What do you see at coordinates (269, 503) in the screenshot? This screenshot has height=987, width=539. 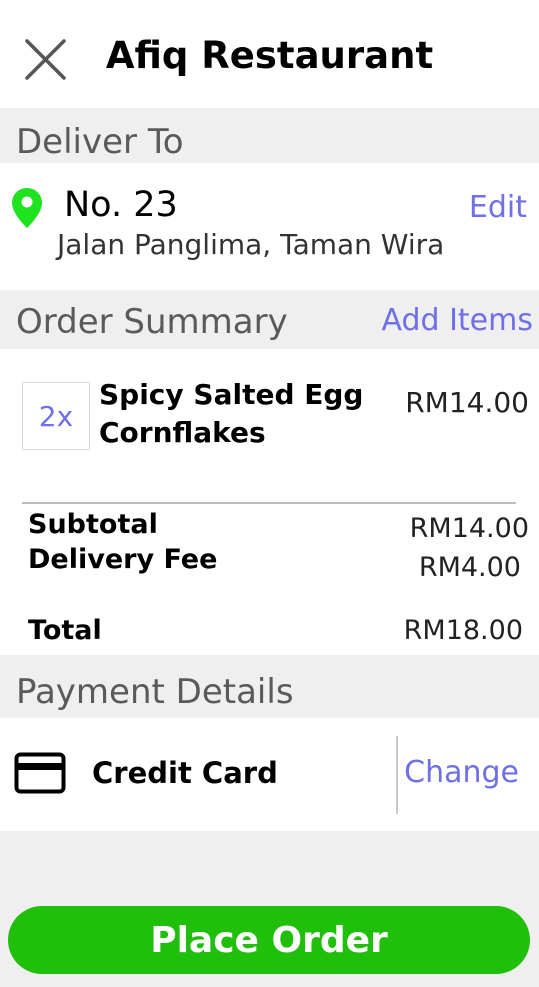 I see `summary-divider` at bounding box center [269, 503].